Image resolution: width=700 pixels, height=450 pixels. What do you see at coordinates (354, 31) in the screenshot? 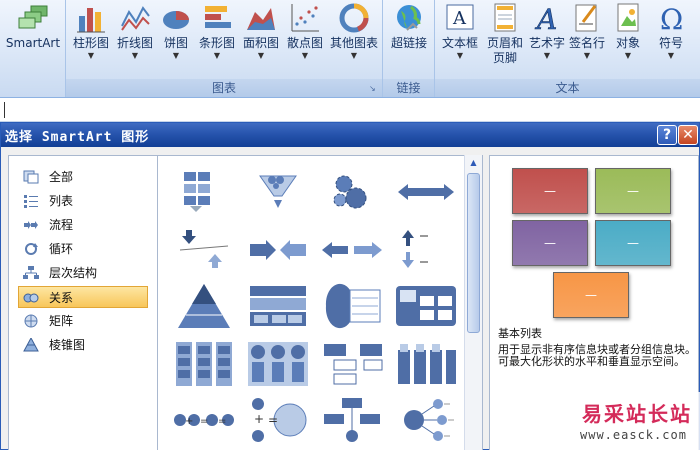
I see `other-charts-button: 其他图表 ▼` at bounding box center [354, 31].